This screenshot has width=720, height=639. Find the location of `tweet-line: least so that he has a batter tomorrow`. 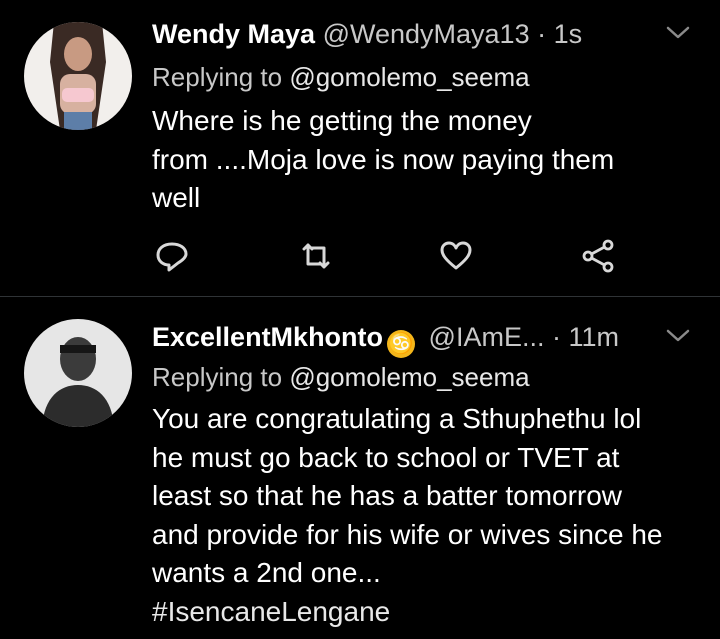

tweet-line: least so that he has a batter tomorrow is located at coordinates (387, 495).